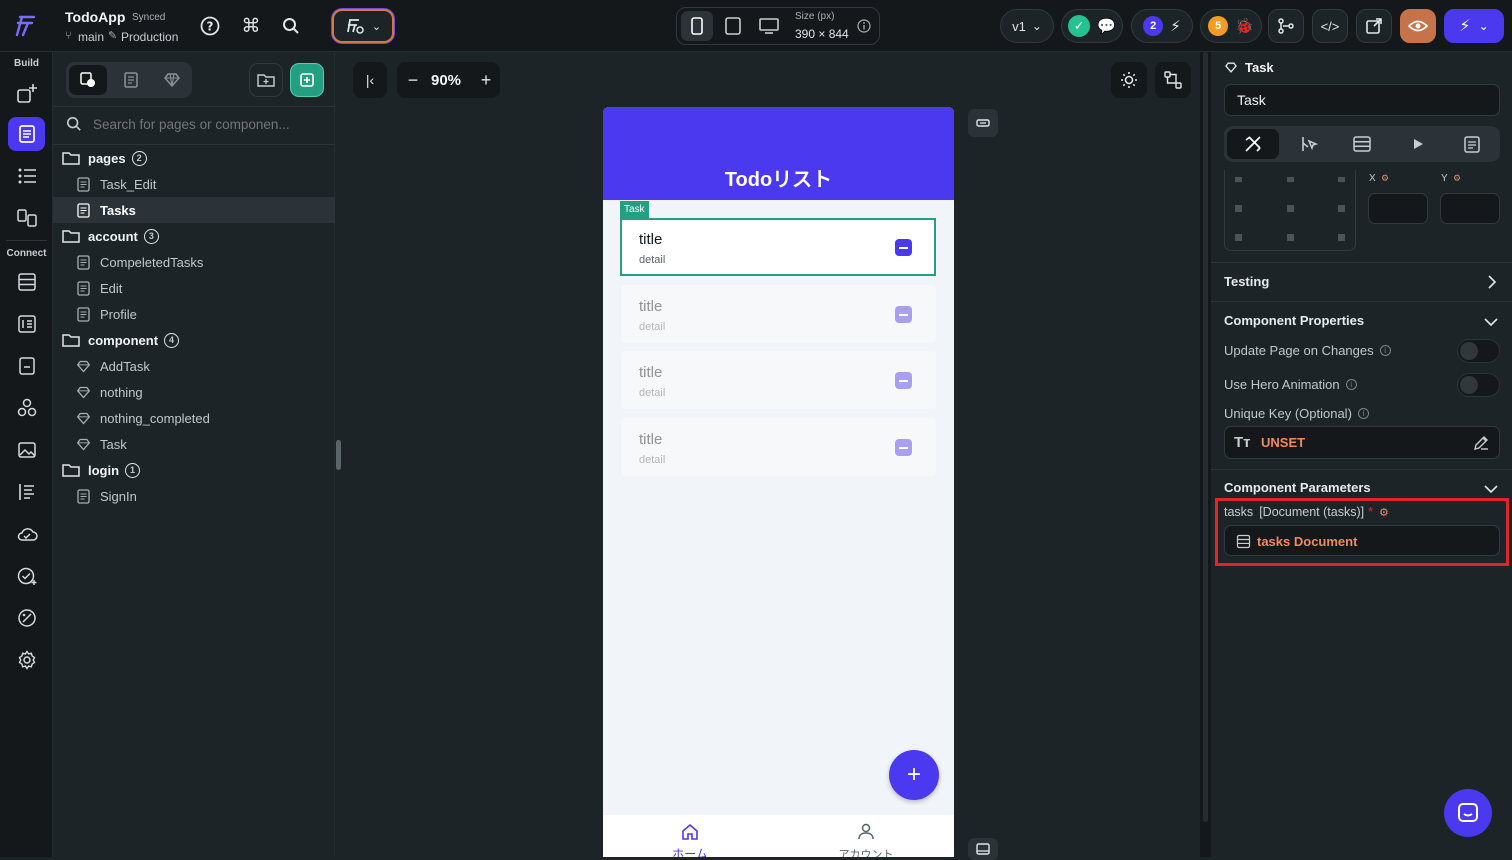 The image size is (1512, 860). Describe the element at coordinates (1474, 26) in the screenshot. I see `run-button: ⚡ ⌄` at that location.